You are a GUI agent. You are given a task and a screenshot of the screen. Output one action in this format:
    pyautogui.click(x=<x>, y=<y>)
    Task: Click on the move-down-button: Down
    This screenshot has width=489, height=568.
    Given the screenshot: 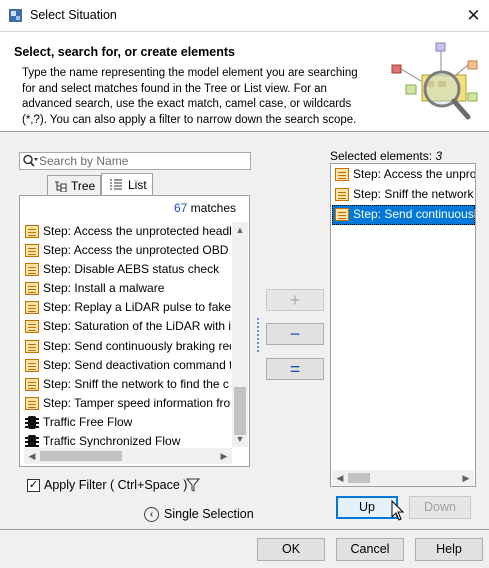 What is the action you would take?
    pyautogui.click(x=440, y=507)
    